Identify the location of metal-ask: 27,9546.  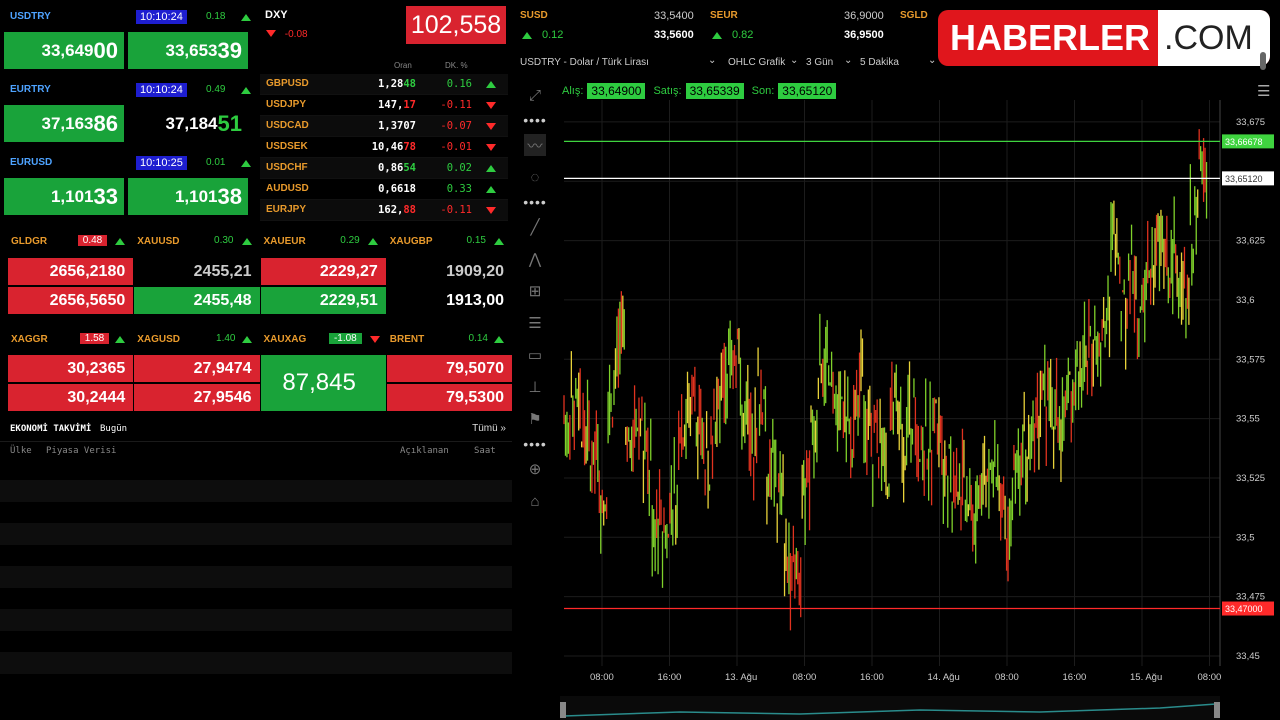
(197, 397).